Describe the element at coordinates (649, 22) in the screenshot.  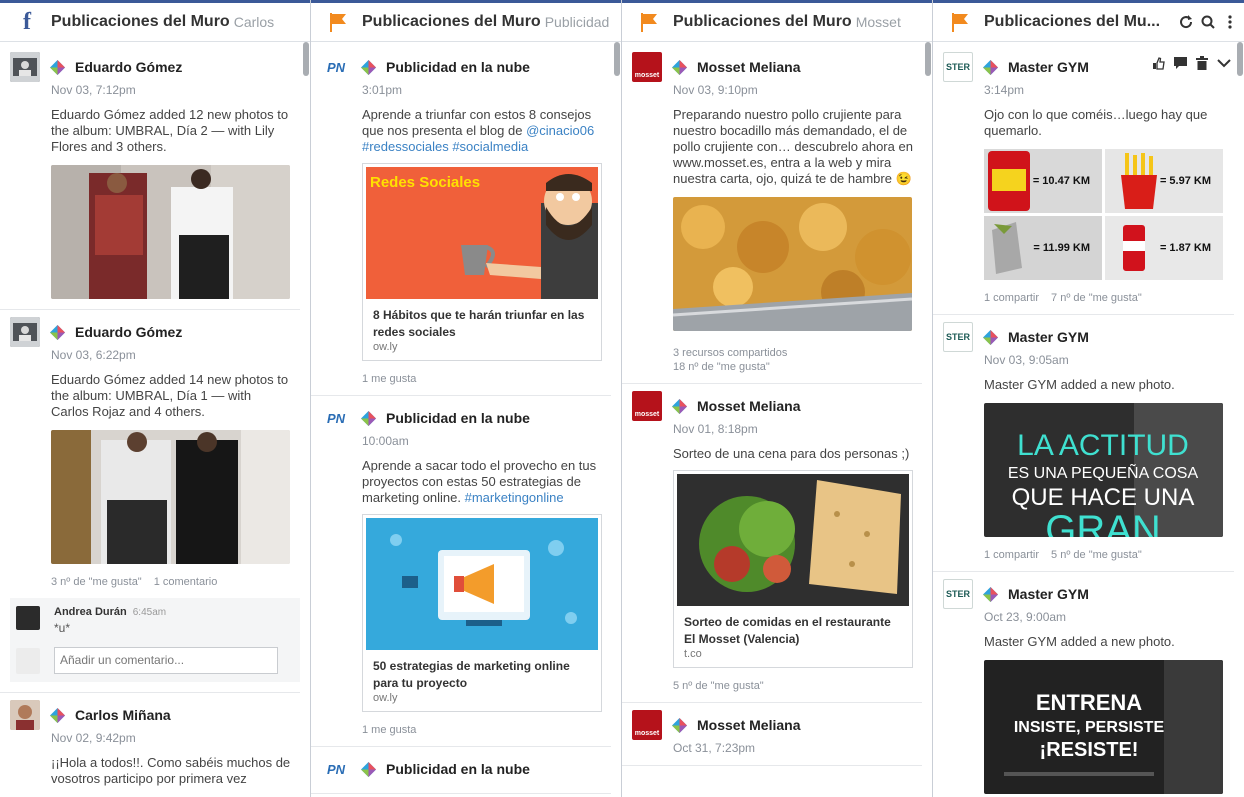
I see `flag-icon` at that location.